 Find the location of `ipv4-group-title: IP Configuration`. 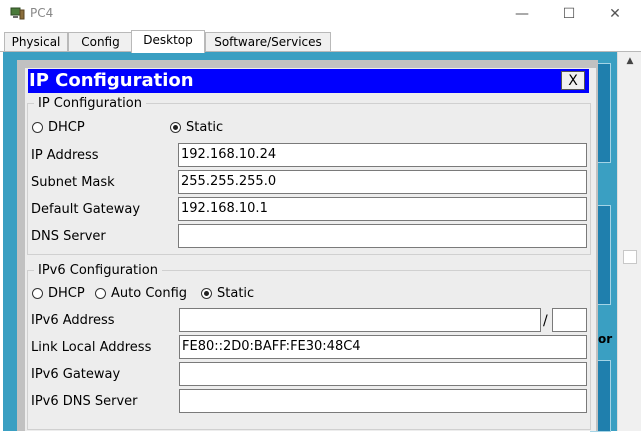

ipv4-group-title: IP Configuration is located at coordinates (90, 103).